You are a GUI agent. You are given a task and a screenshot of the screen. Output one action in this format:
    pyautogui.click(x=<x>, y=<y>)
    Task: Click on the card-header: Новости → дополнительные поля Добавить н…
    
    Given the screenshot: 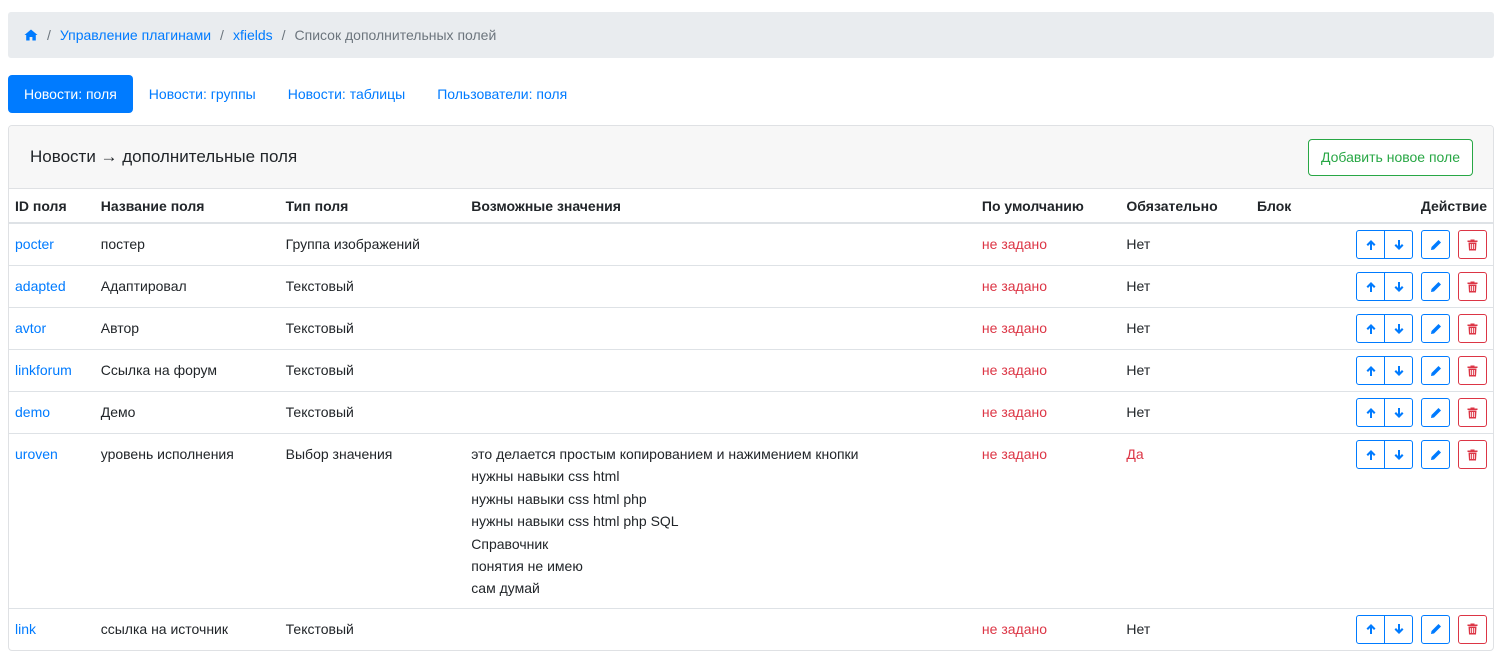 What is the action you would take?
    pyautogui.click(x=751, y=157)
    